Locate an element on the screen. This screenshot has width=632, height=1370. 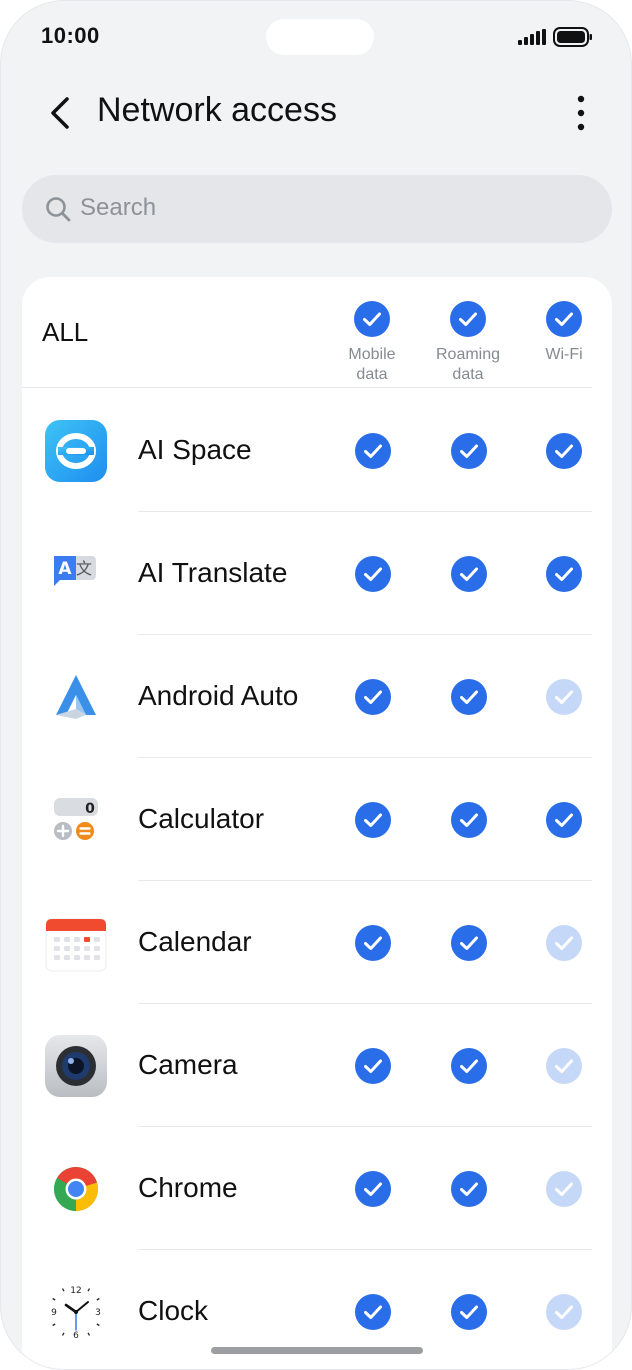
column-wifi: Wi-Fi is located at coordinates (564, 333).